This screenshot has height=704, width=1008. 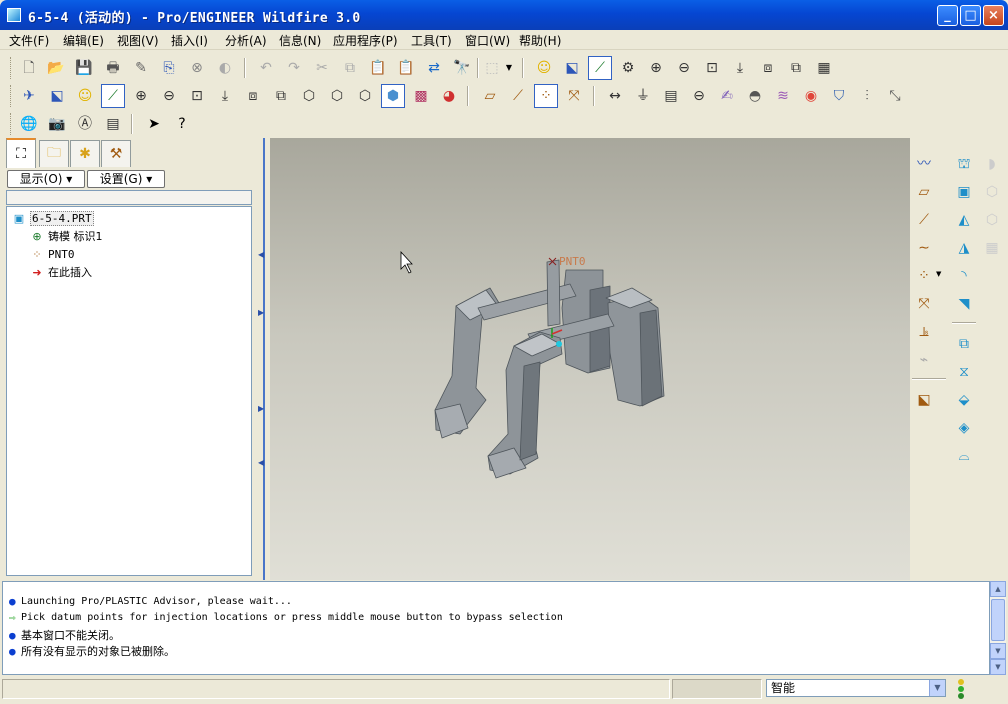 What do you see at coordinates (924, 304) in the screenshot?
I see `datum-csys-icon: ⤧` at bounding box center [924, 304].